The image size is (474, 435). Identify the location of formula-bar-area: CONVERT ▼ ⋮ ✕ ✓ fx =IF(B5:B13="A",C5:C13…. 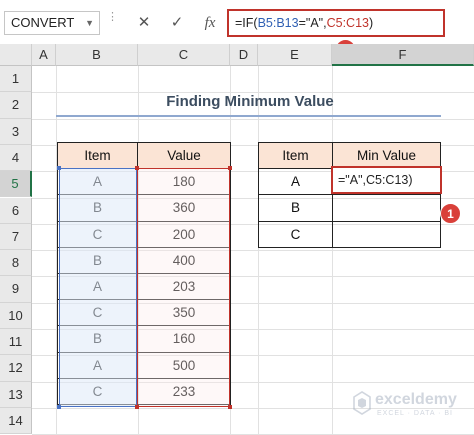
(237, 30).